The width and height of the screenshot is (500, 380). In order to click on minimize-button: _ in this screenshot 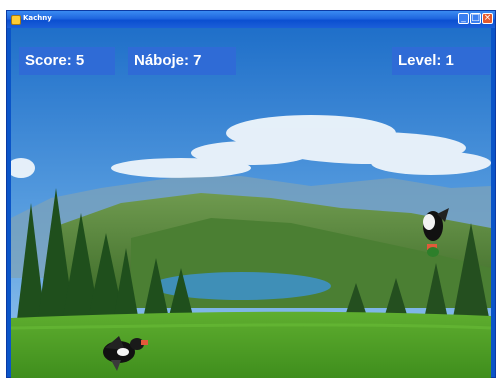, I will do `click(463, 18)`.